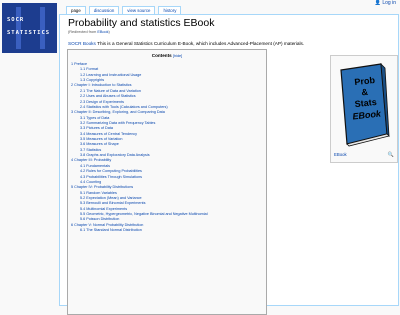 This screenshot has height=315, width=400. Describe the element at coordinates (377, 3) in the screenshot. I see `user-icon: 👤` at that location.